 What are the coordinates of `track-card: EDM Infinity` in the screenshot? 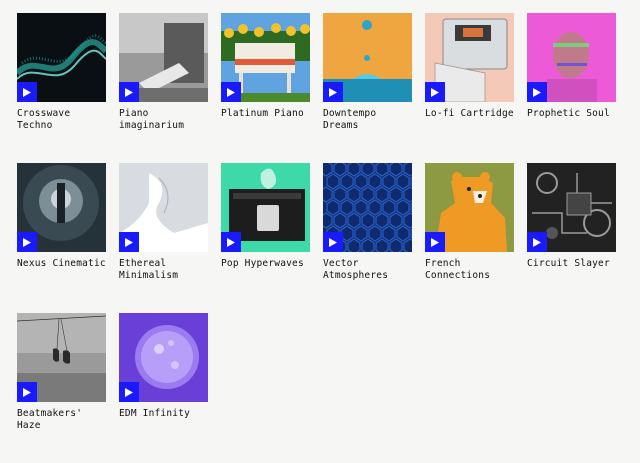 It's located at (163, 388).